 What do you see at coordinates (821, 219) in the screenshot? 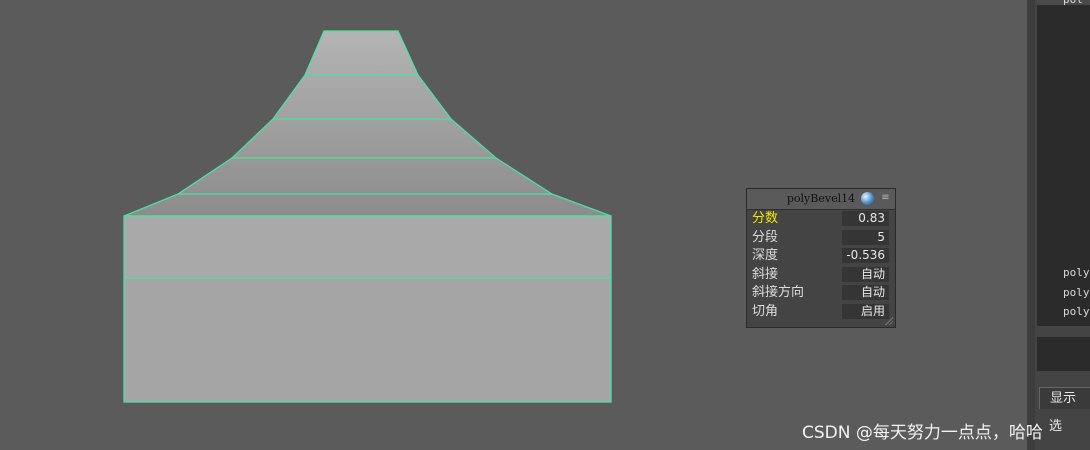
I see `attr-row-fraction: 分数 0.83` at bounding box center [821, 219].